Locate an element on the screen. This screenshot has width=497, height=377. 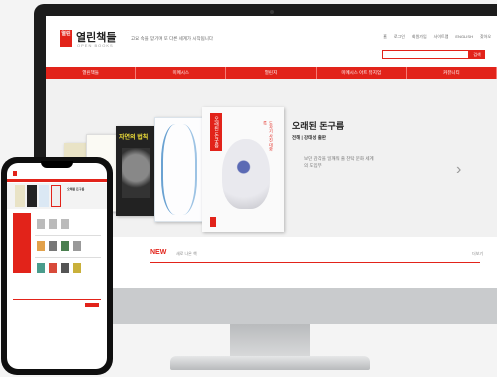
book-cover: 자연의 법칙 is located at coordinates (136, 171).